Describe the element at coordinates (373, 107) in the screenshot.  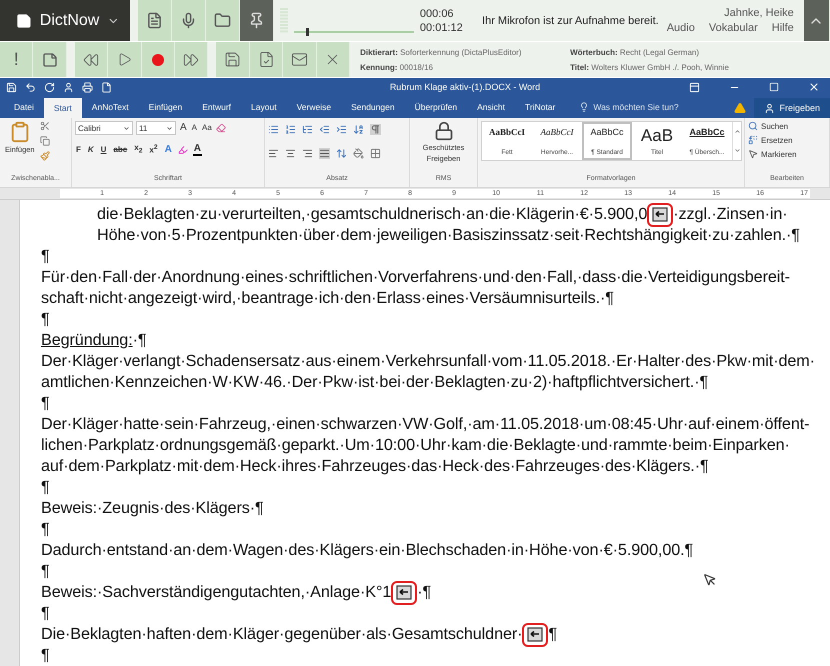
I see `ribbon-tab: Sendungen` at that location.